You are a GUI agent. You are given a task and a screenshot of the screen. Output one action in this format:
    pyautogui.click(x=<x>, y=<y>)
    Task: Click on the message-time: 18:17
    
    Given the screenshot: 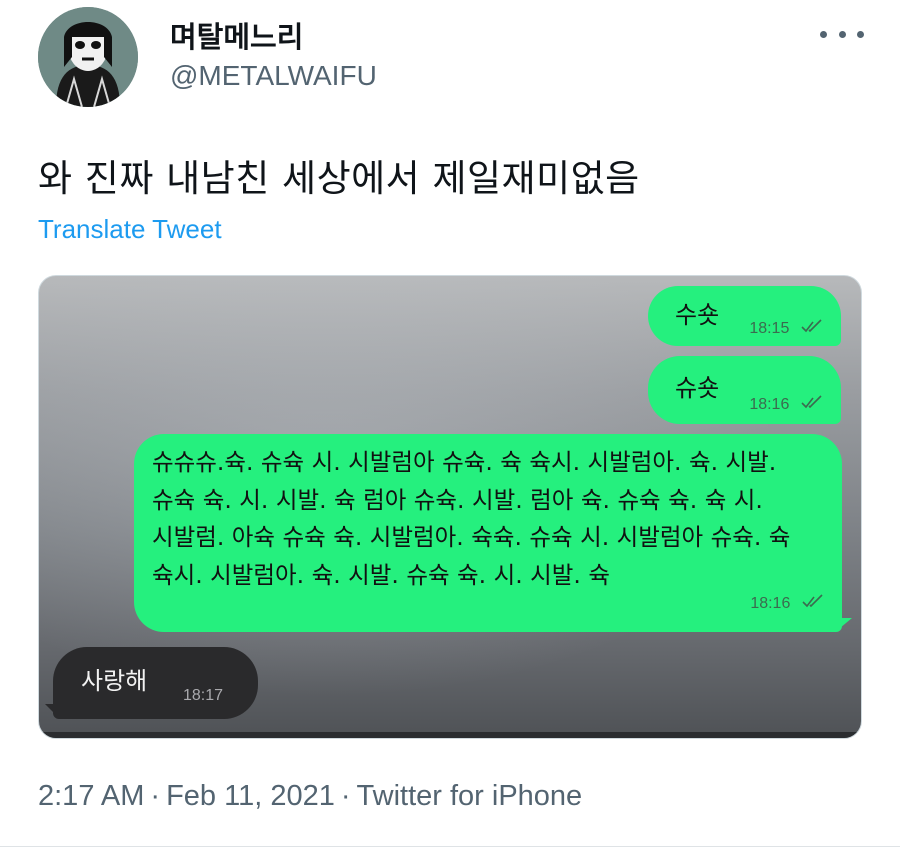 What is the action you would take?
    pyautogui.click(x=203, y=695)
    